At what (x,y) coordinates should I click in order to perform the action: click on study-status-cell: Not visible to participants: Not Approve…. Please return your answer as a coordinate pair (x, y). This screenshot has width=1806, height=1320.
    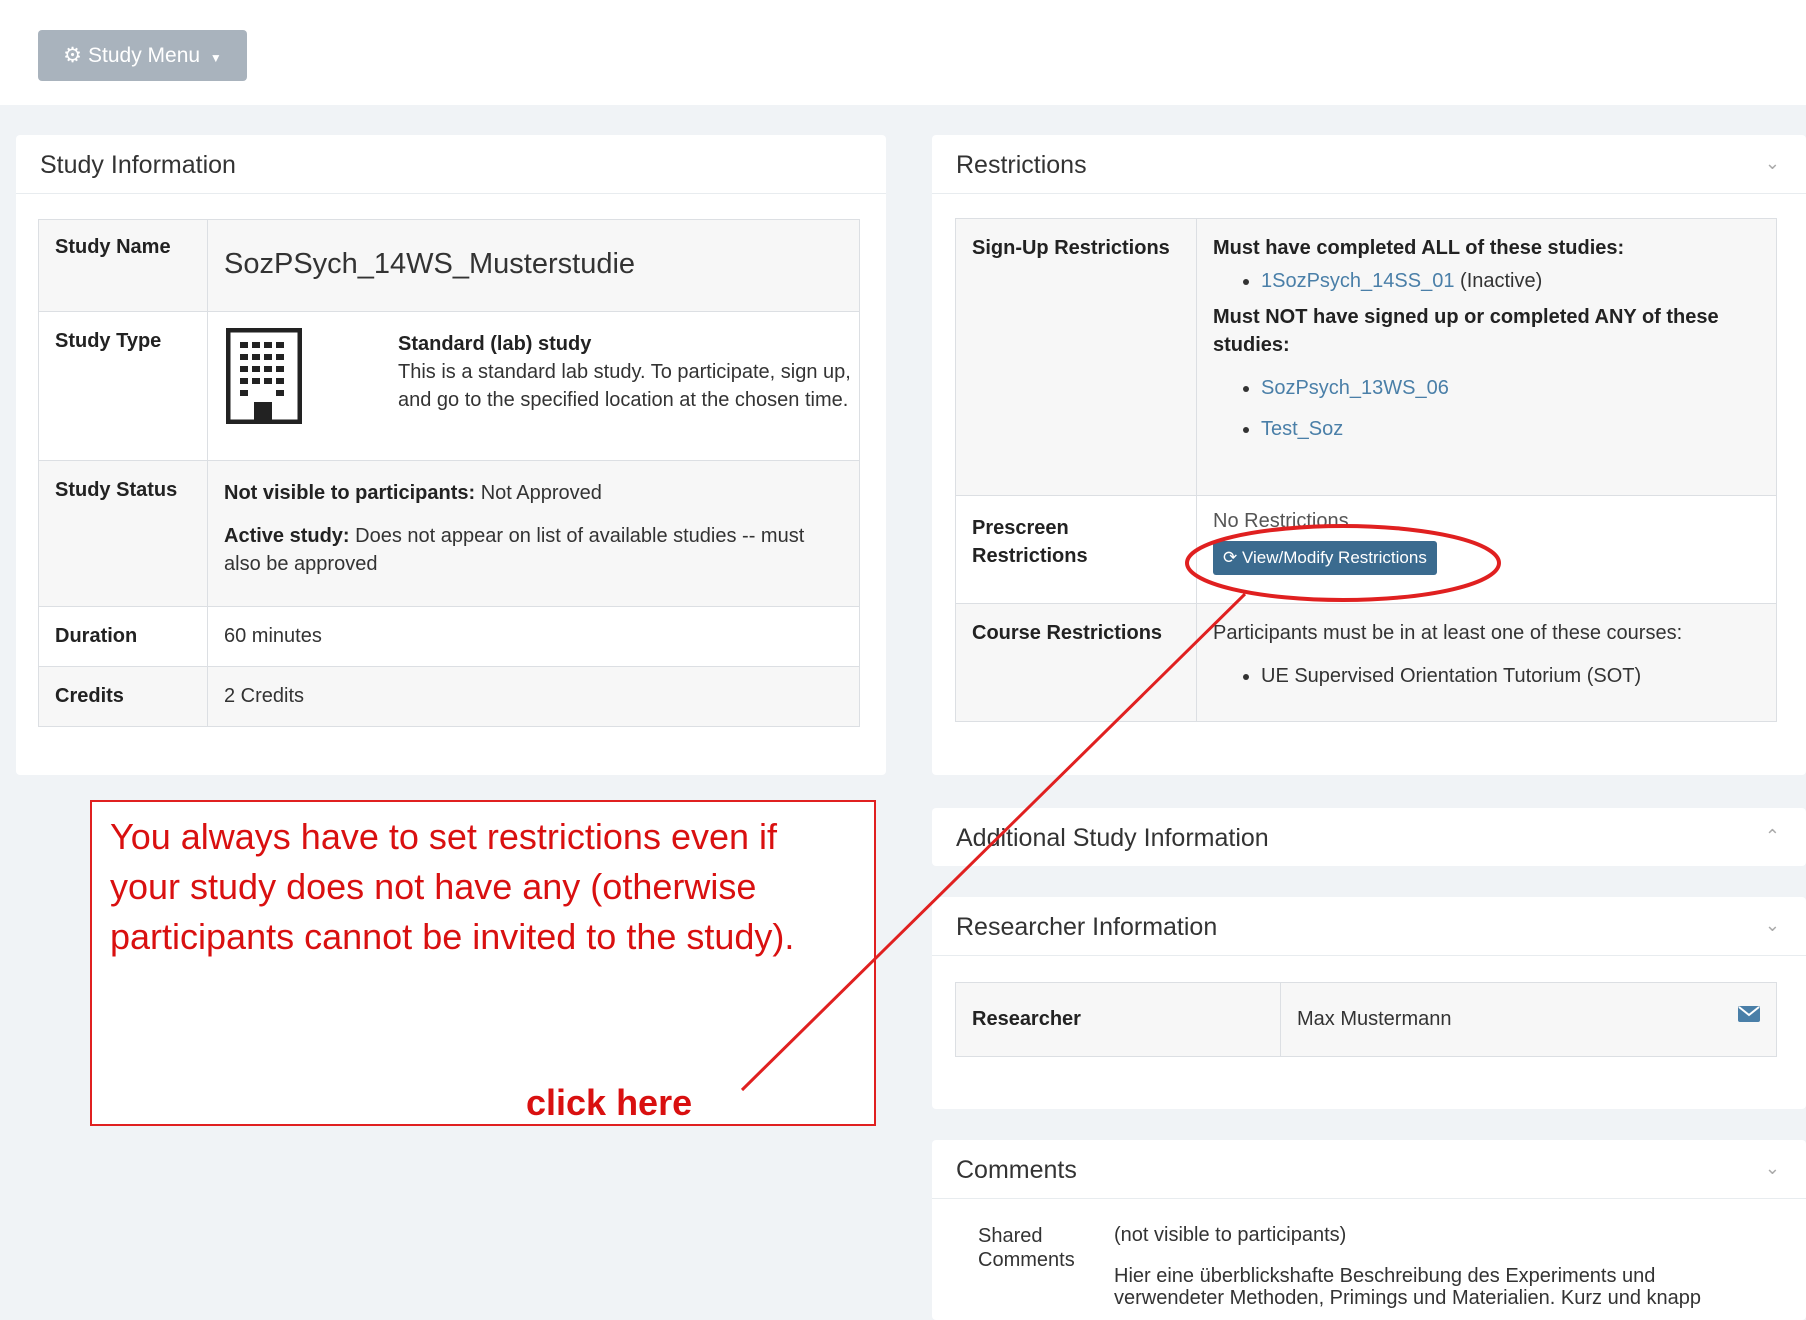
    Looking at the image, I should click on (533, 533).